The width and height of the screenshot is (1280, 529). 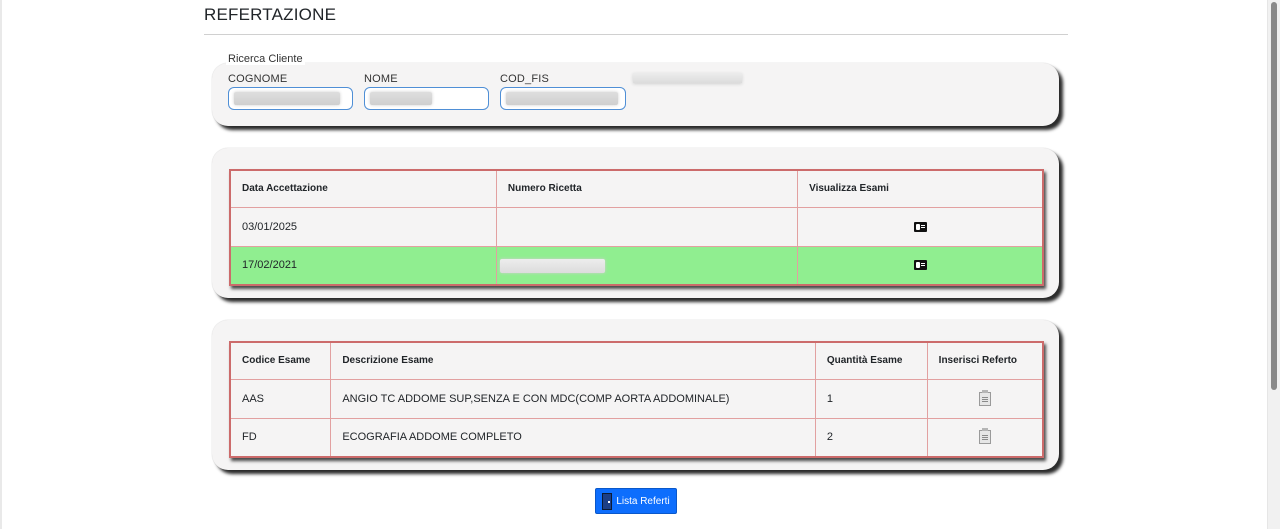 What do you see at coordinates (985, 360) in the screenshot?
I see `col-header-inserisci-referto: Inserisci Referto` at bounding box center [985, 360].